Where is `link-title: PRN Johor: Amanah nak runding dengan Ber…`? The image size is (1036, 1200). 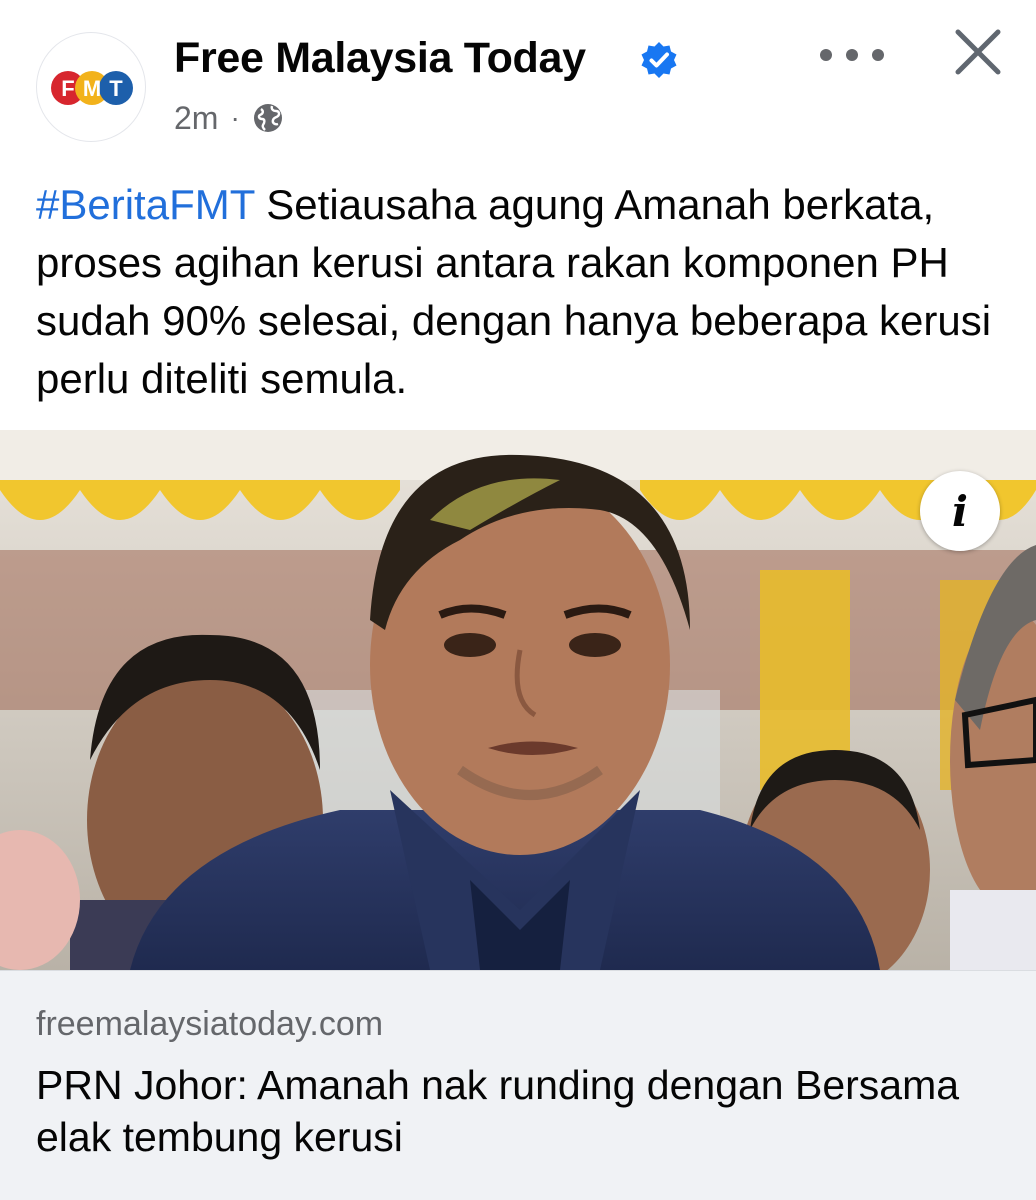 link-title: PRN Johor: Amanah nak runding dengan Ber… is located at coordinates (516, 1111).